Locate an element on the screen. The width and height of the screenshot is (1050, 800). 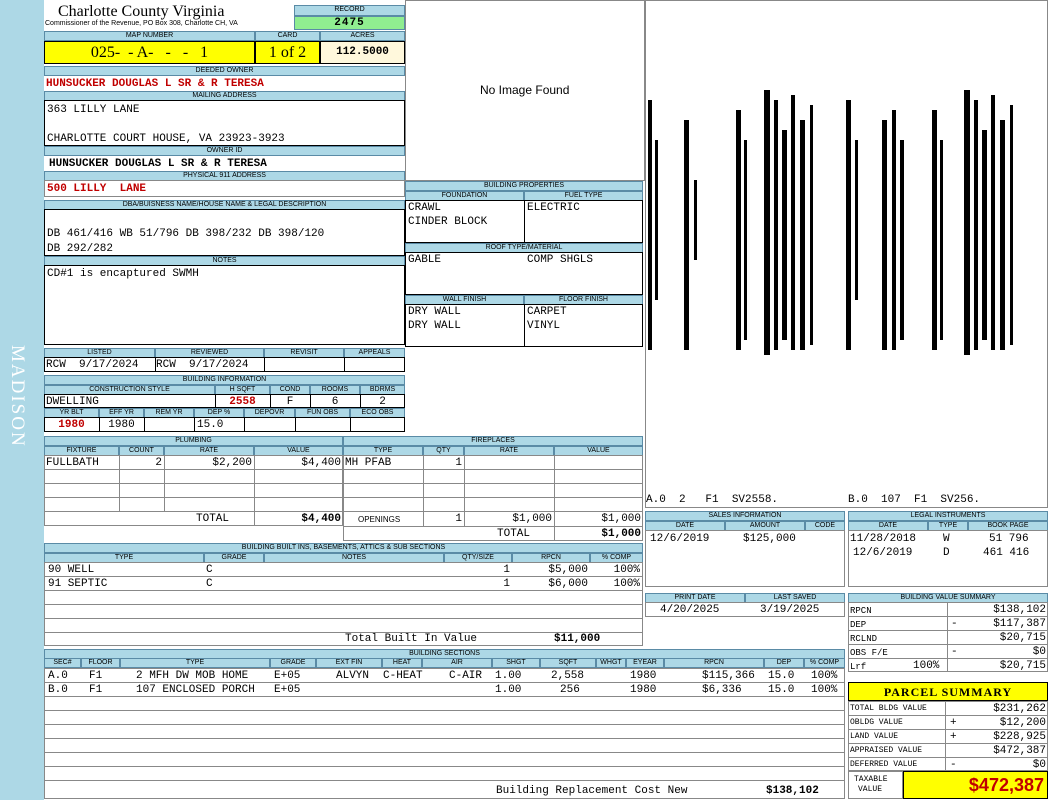
section-cell: C-AIR is located at coordinates (466, 676).